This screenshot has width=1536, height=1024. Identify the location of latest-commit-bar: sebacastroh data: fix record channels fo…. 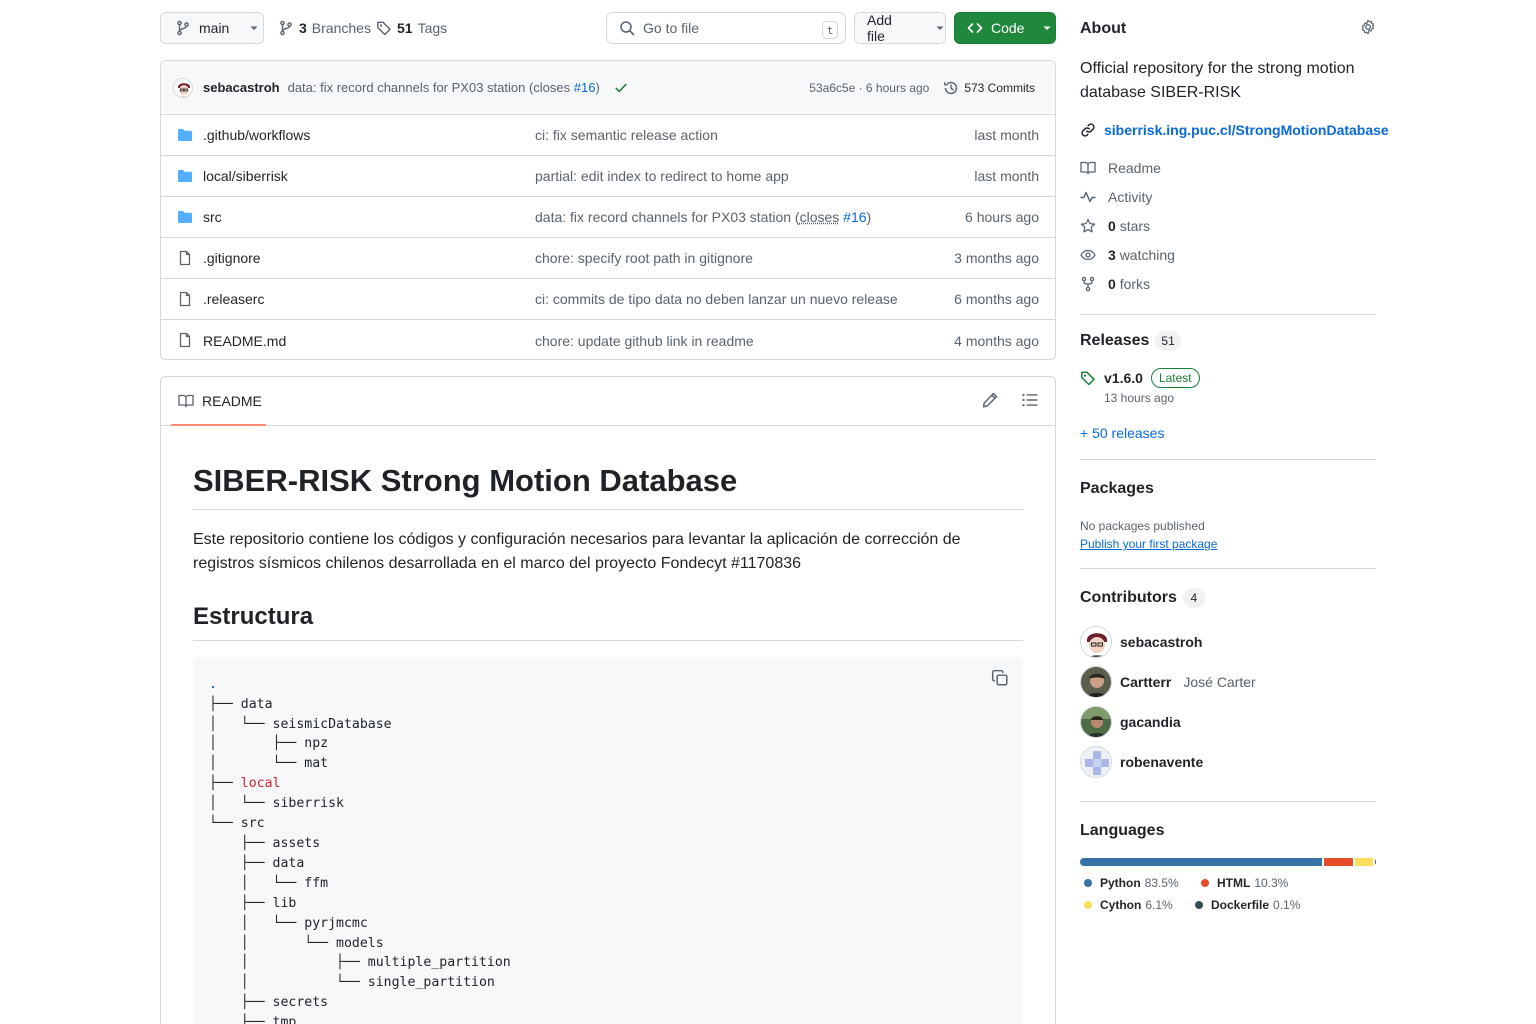
(608, 88).